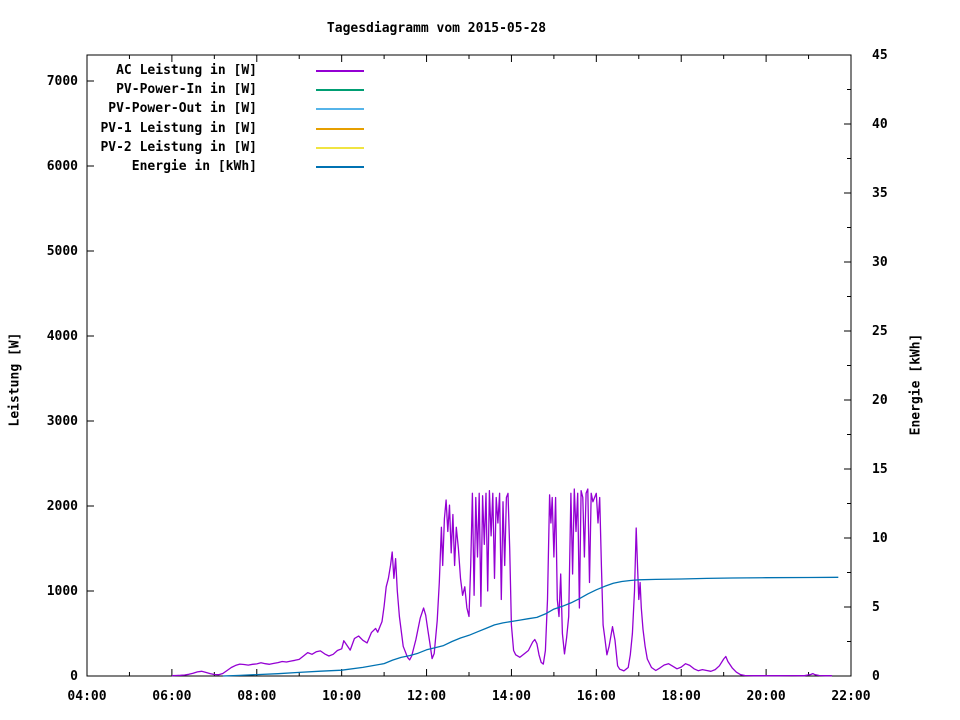  I want to click on left-tick-label: 7000, so click(62, 81).